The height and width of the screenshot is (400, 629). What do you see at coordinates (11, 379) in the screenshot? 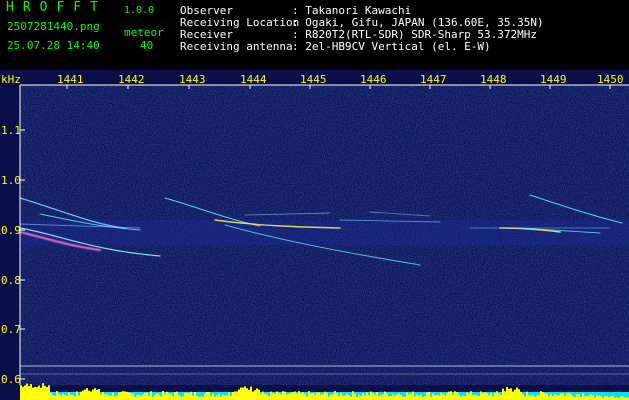
I see `y-tick-label: 0.6` at bounding box center [11, 379].